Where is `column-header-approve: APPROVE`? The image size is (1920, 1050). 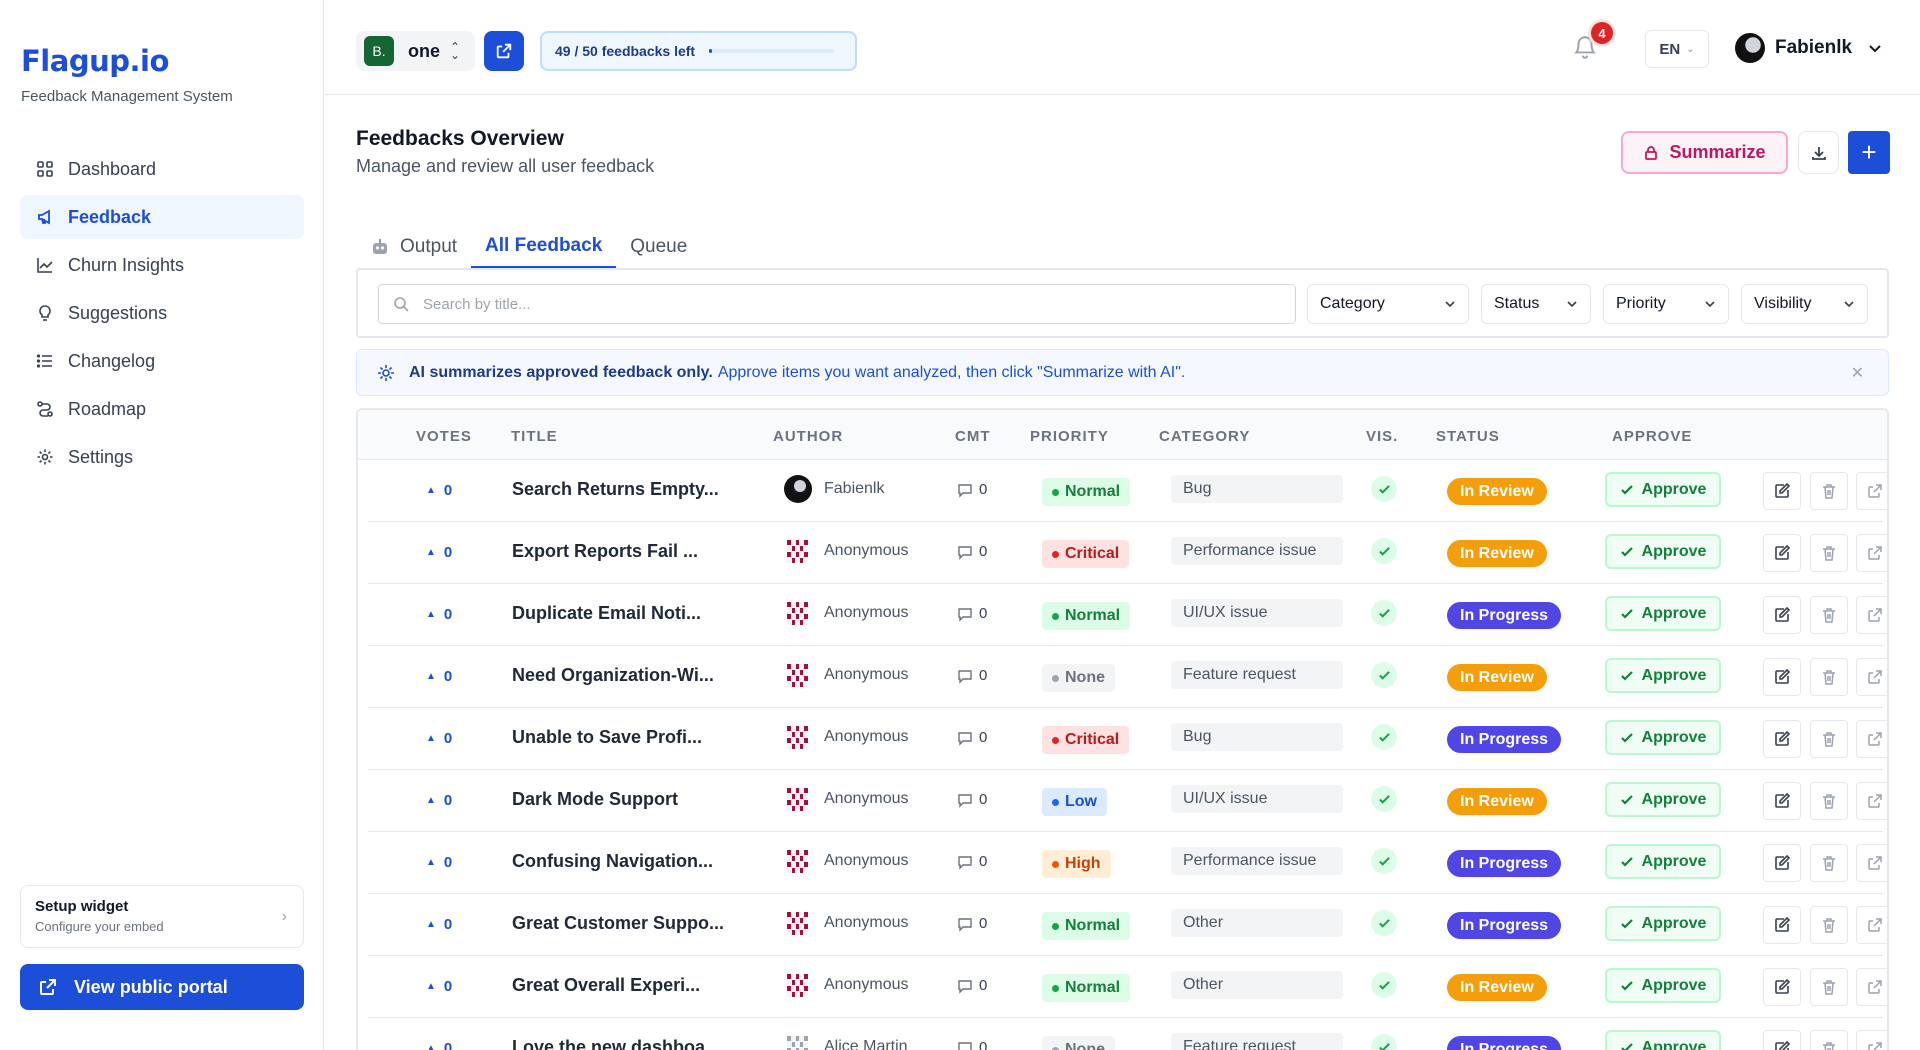
column-header-approve: APPROVE is located at coordinates (1652, 436).